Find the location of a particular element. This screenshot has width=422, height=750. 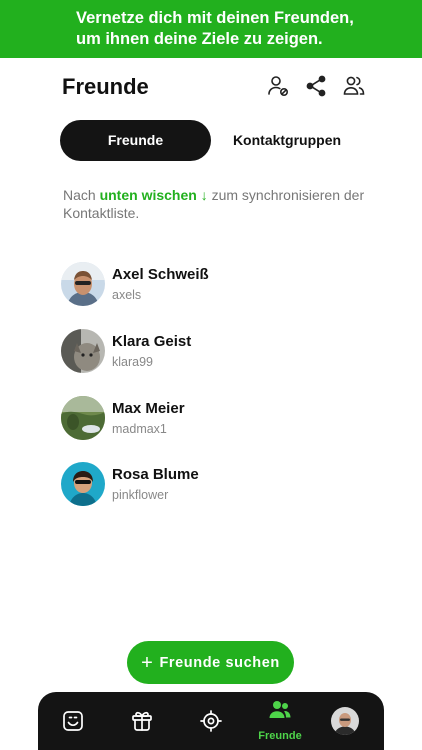

journal-icon is located at coordinates (73, 721).